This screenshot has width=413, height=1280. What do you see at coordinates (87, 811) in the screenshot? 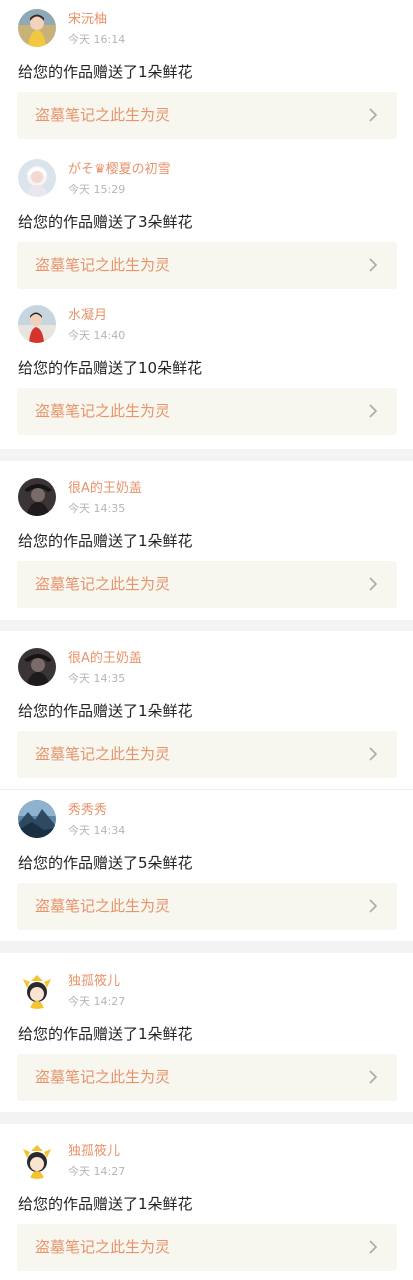
I see `user-name: 秀秀秀` at bounding box center [87, 811].